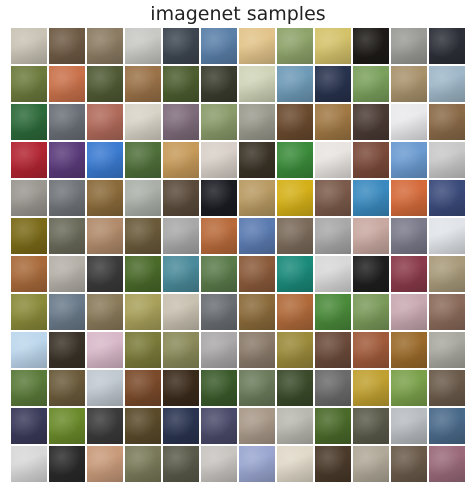 The height and width of the screenshot is (499, 476). Describe the element at coordinates (238, 14) in the screenshot. I see `figure-title: imagenet samples` at that location.